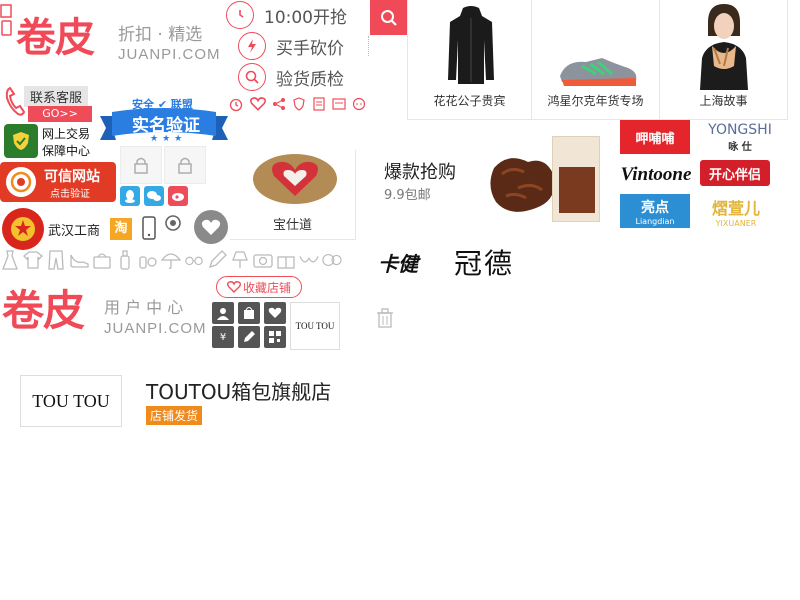  I want to click on brand-logo-sub: YIXUANER, so click(736, 223).